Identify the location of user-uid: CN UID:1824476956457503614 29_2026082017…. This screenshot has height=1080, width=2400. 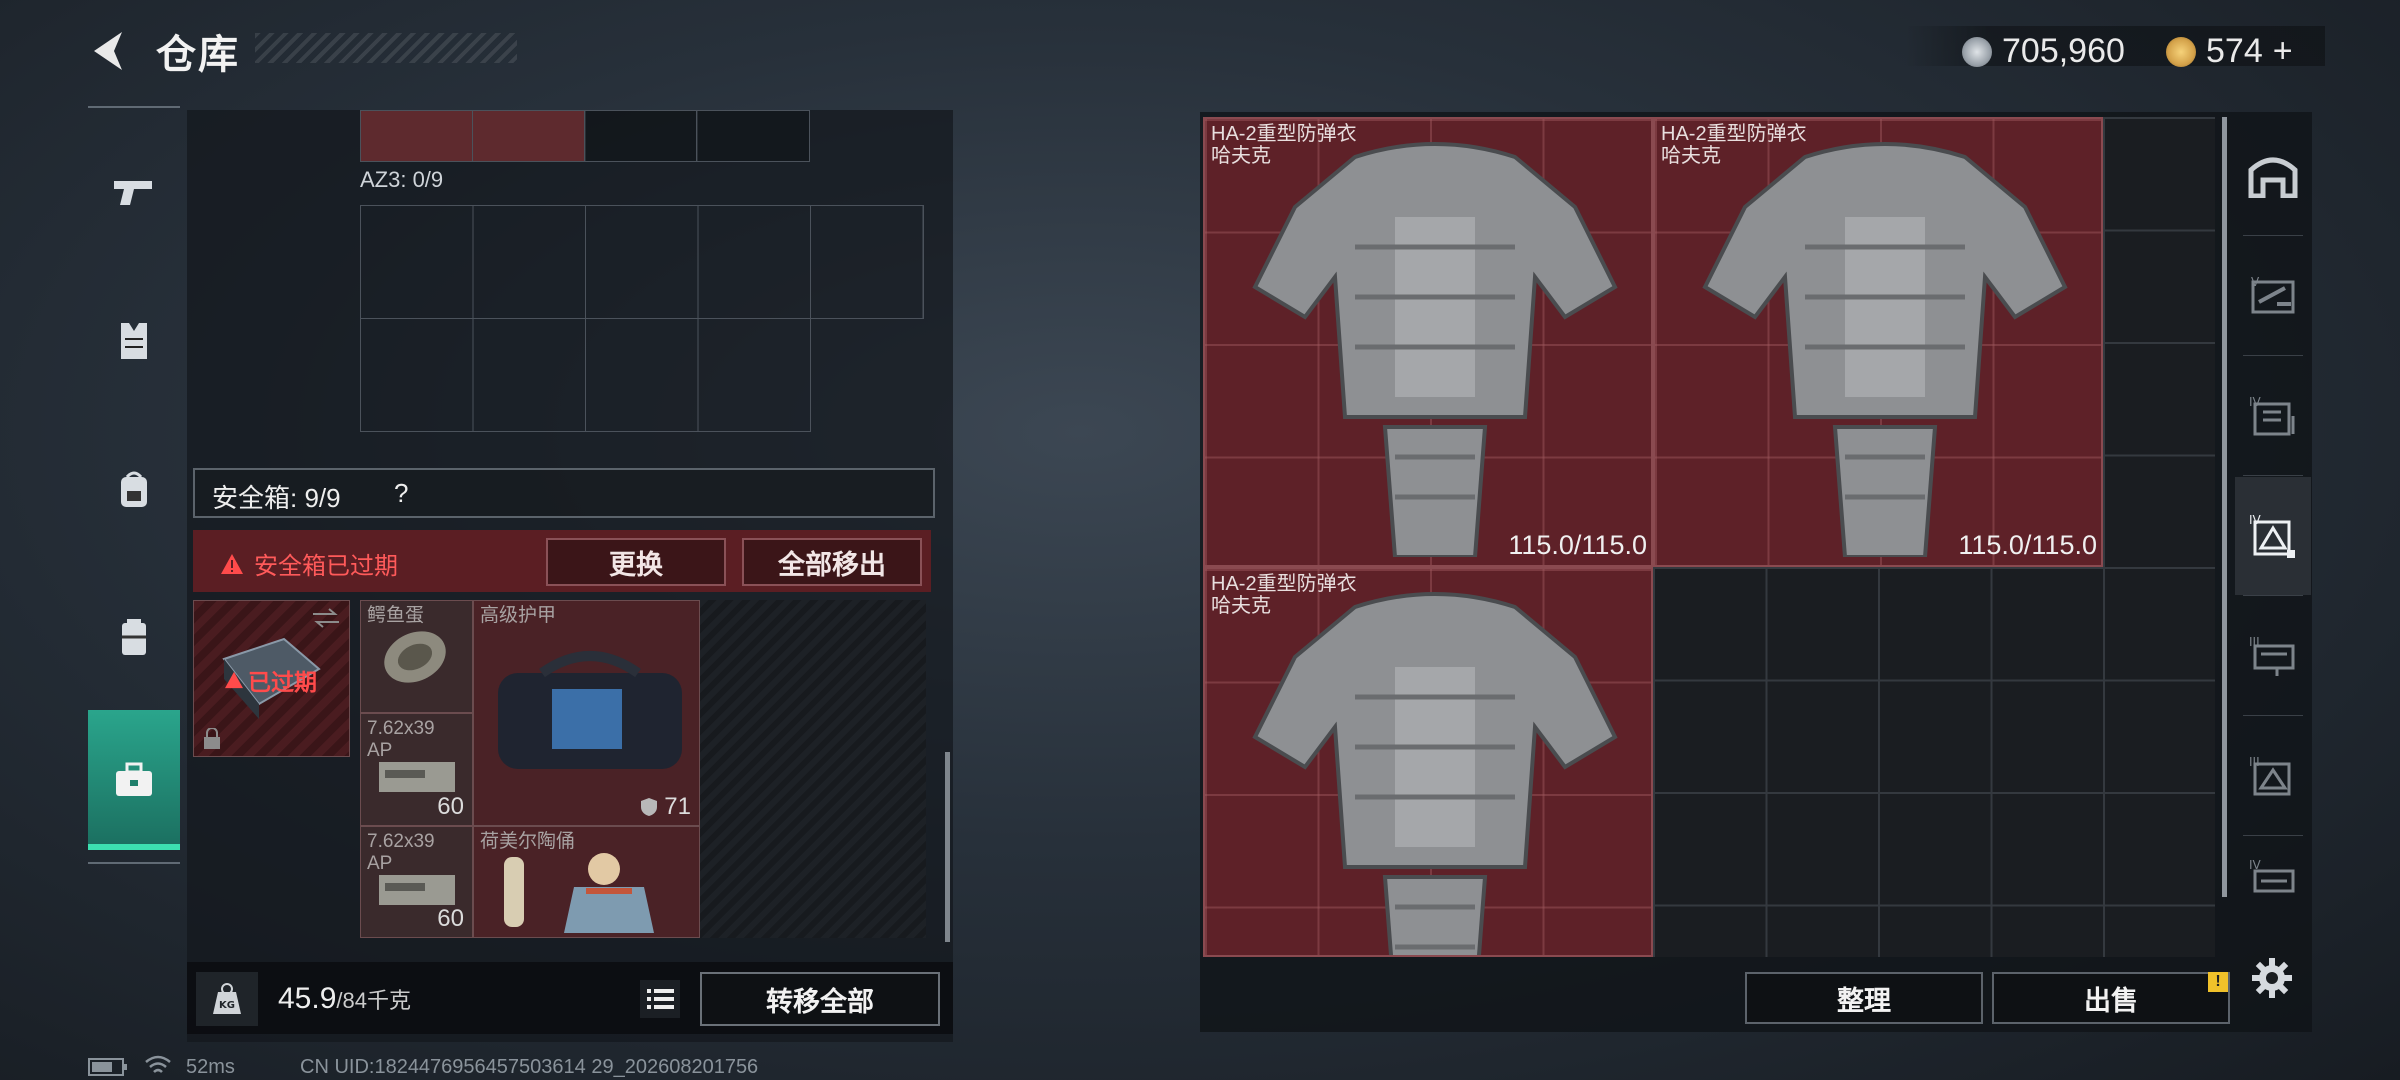
(529, 1067).